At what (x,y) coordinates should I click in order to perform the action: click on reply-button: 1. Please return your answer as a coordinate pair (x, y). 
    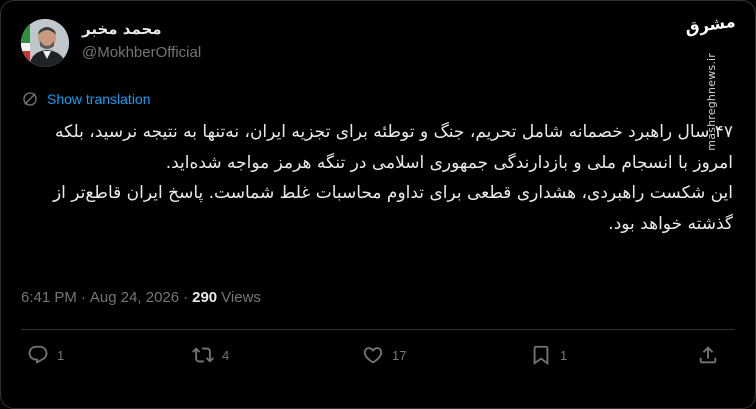
    Looking at the image, I should click on (45, 355).